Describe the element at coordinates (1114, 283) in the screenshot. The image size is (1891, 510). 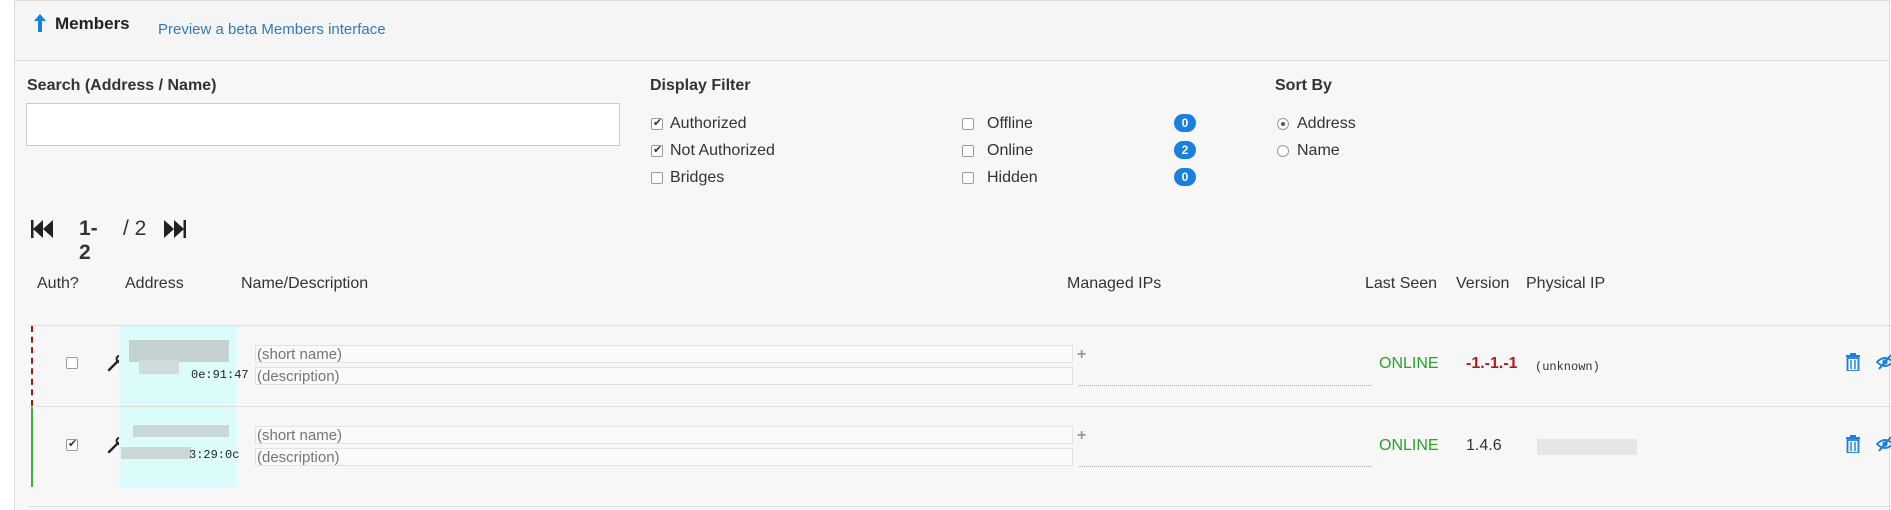
I see `col-header-managed-ips: Managed IPs` at that location.